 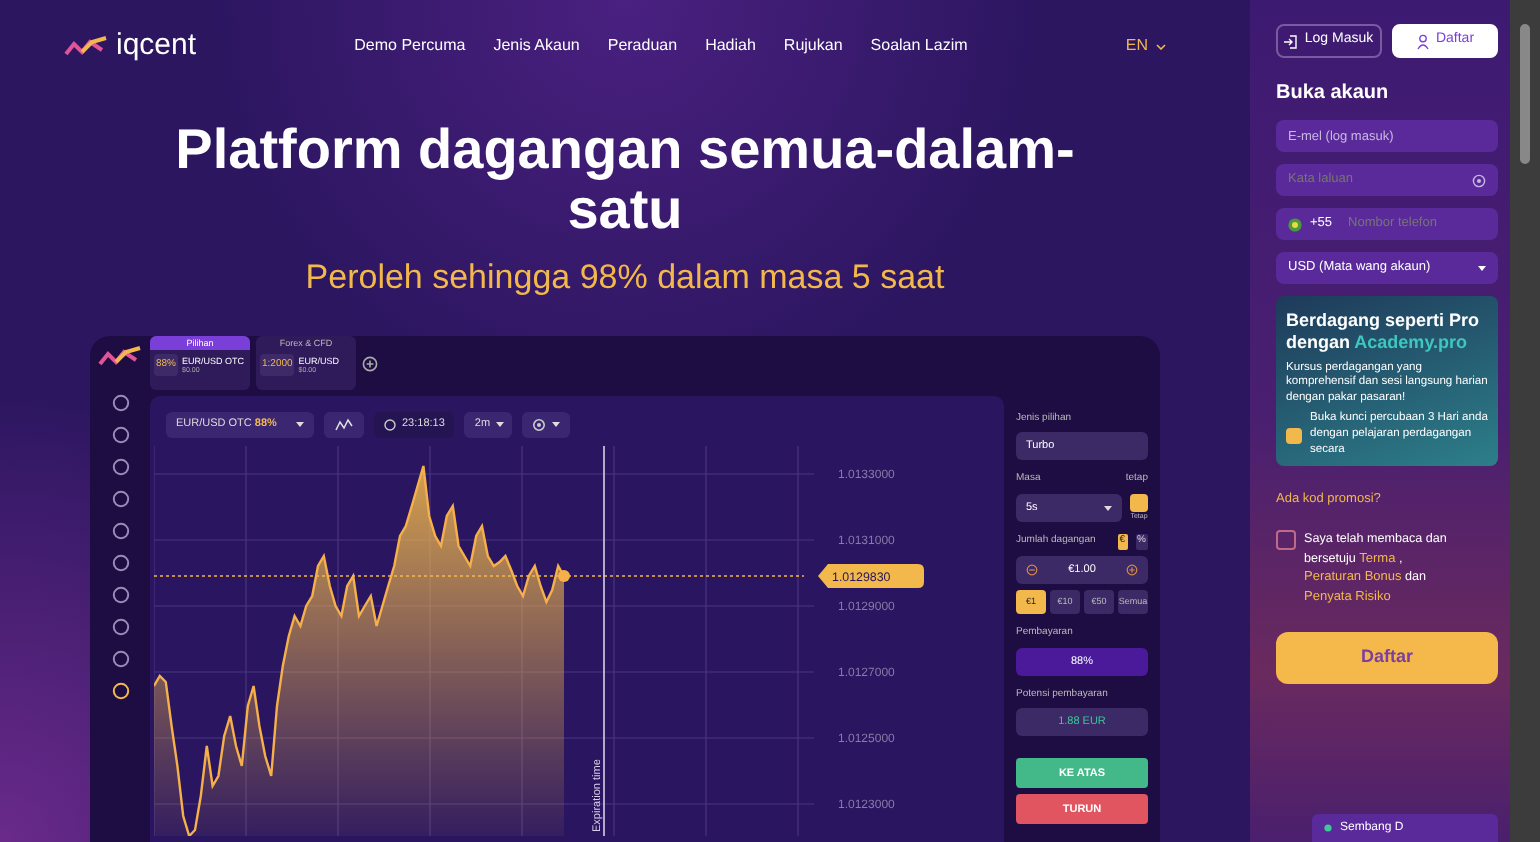 I want to click on login-icon, so click(x=1291, y=41).